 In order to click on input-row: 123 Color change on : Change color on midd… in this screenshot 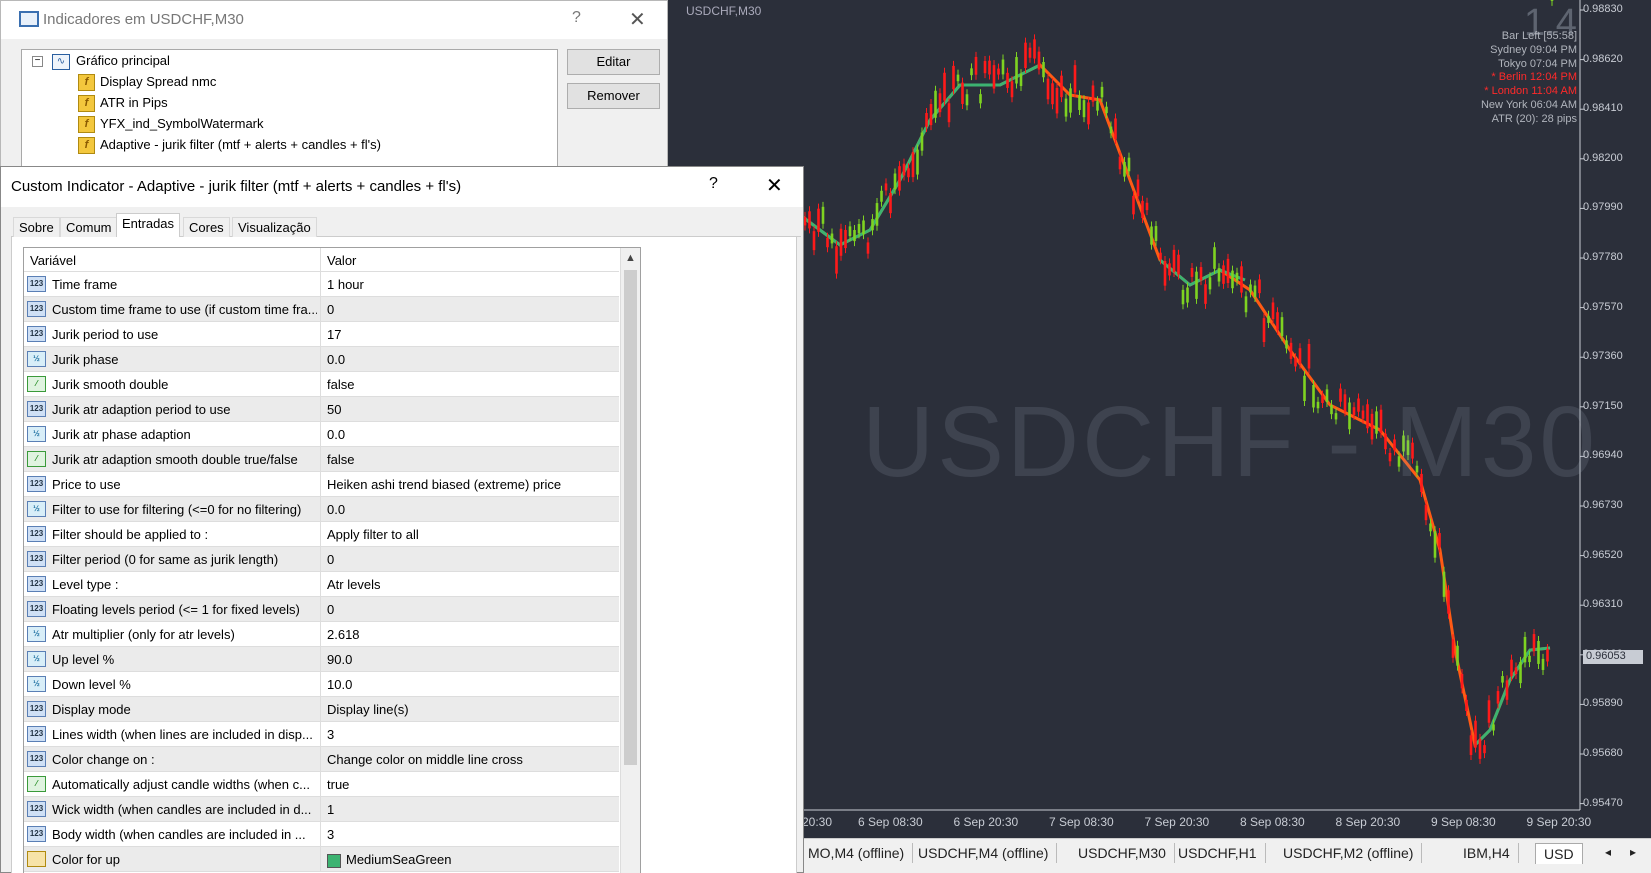, I will do `click(321, 759)`.